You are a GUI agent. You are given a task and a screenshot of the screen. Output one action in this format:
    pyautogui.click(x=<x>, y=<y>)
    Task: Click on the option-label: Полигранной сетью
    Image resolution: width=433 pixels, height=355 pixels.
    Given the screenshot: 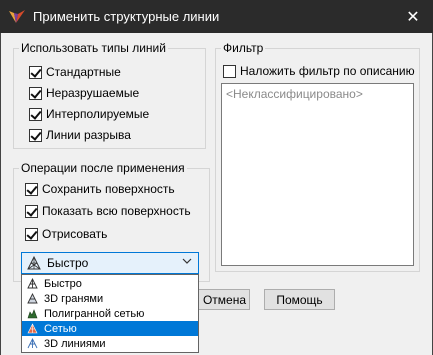 What is the action you would take?
    pyautogui.click(x=94, y=313)
    